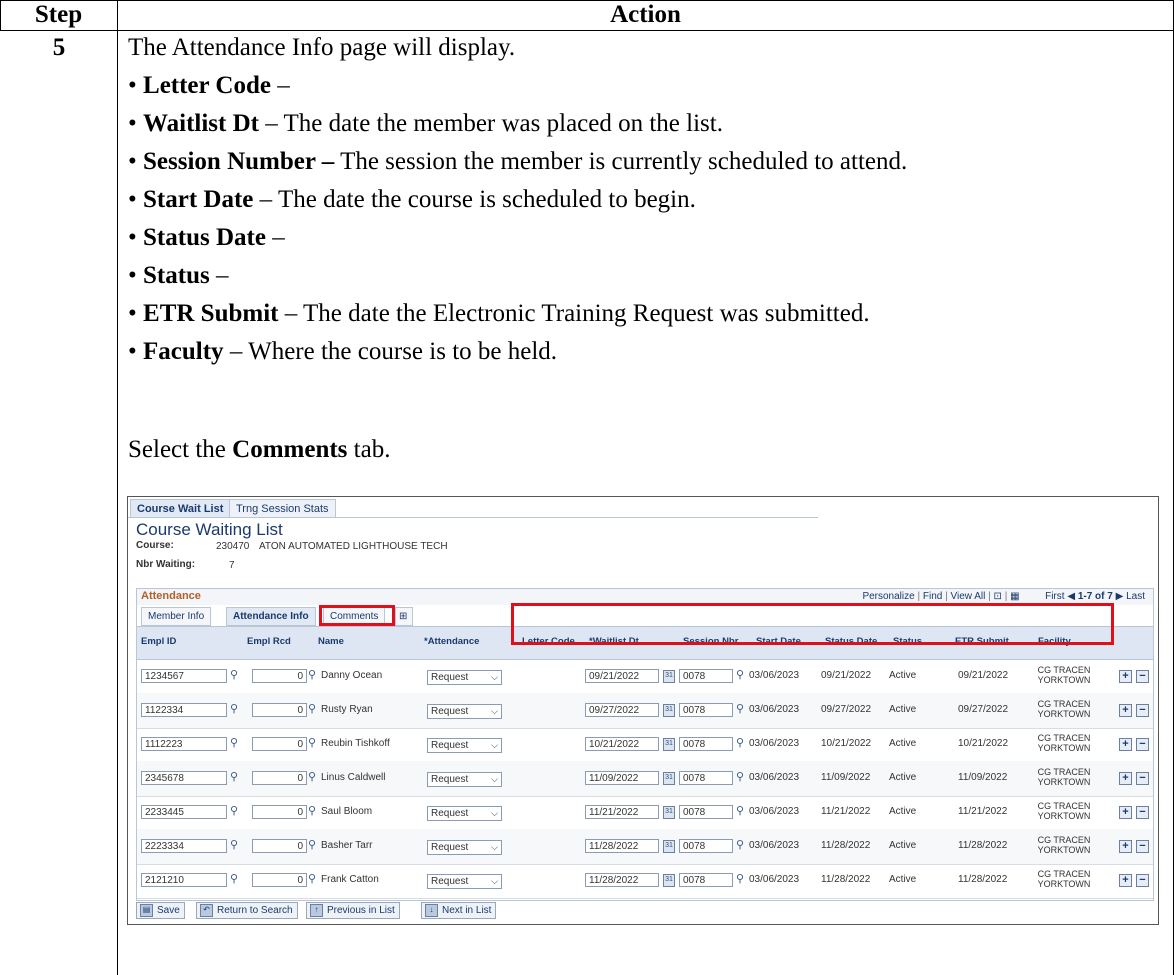  I want to click on waitlist-date-field: 11/21/2022, so click(622, 812).